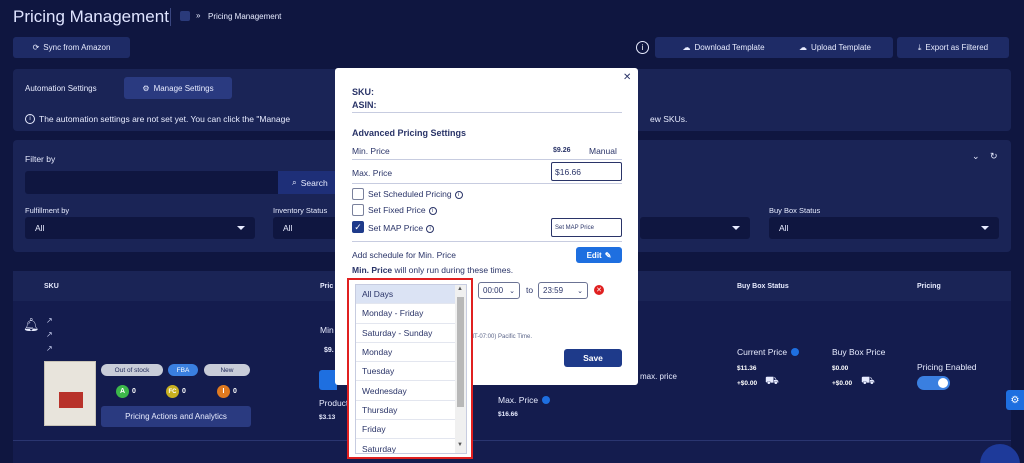 The height and width of the screenshot is (463, 1024). I want to click on dropdown-scrollbar: ▲ ▼, so click(460, 369).